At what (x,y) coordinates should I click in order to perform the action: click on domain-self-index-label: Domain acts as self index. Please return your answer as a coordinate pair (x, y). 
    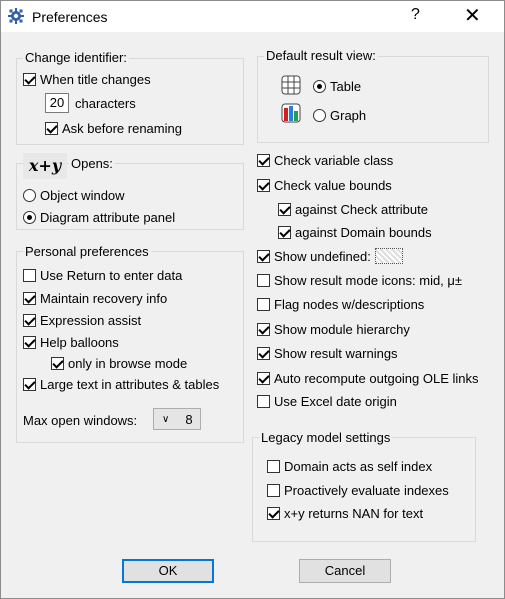
    Looking at the image, I should click on (358, 466).